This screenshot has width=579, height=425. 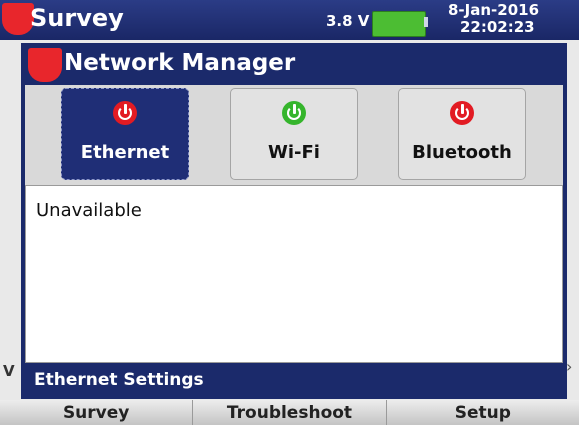 I want to click on app-header: Survey 3.8 V 8-Jan-2016 22:02:23, so click(x=289, y=20).